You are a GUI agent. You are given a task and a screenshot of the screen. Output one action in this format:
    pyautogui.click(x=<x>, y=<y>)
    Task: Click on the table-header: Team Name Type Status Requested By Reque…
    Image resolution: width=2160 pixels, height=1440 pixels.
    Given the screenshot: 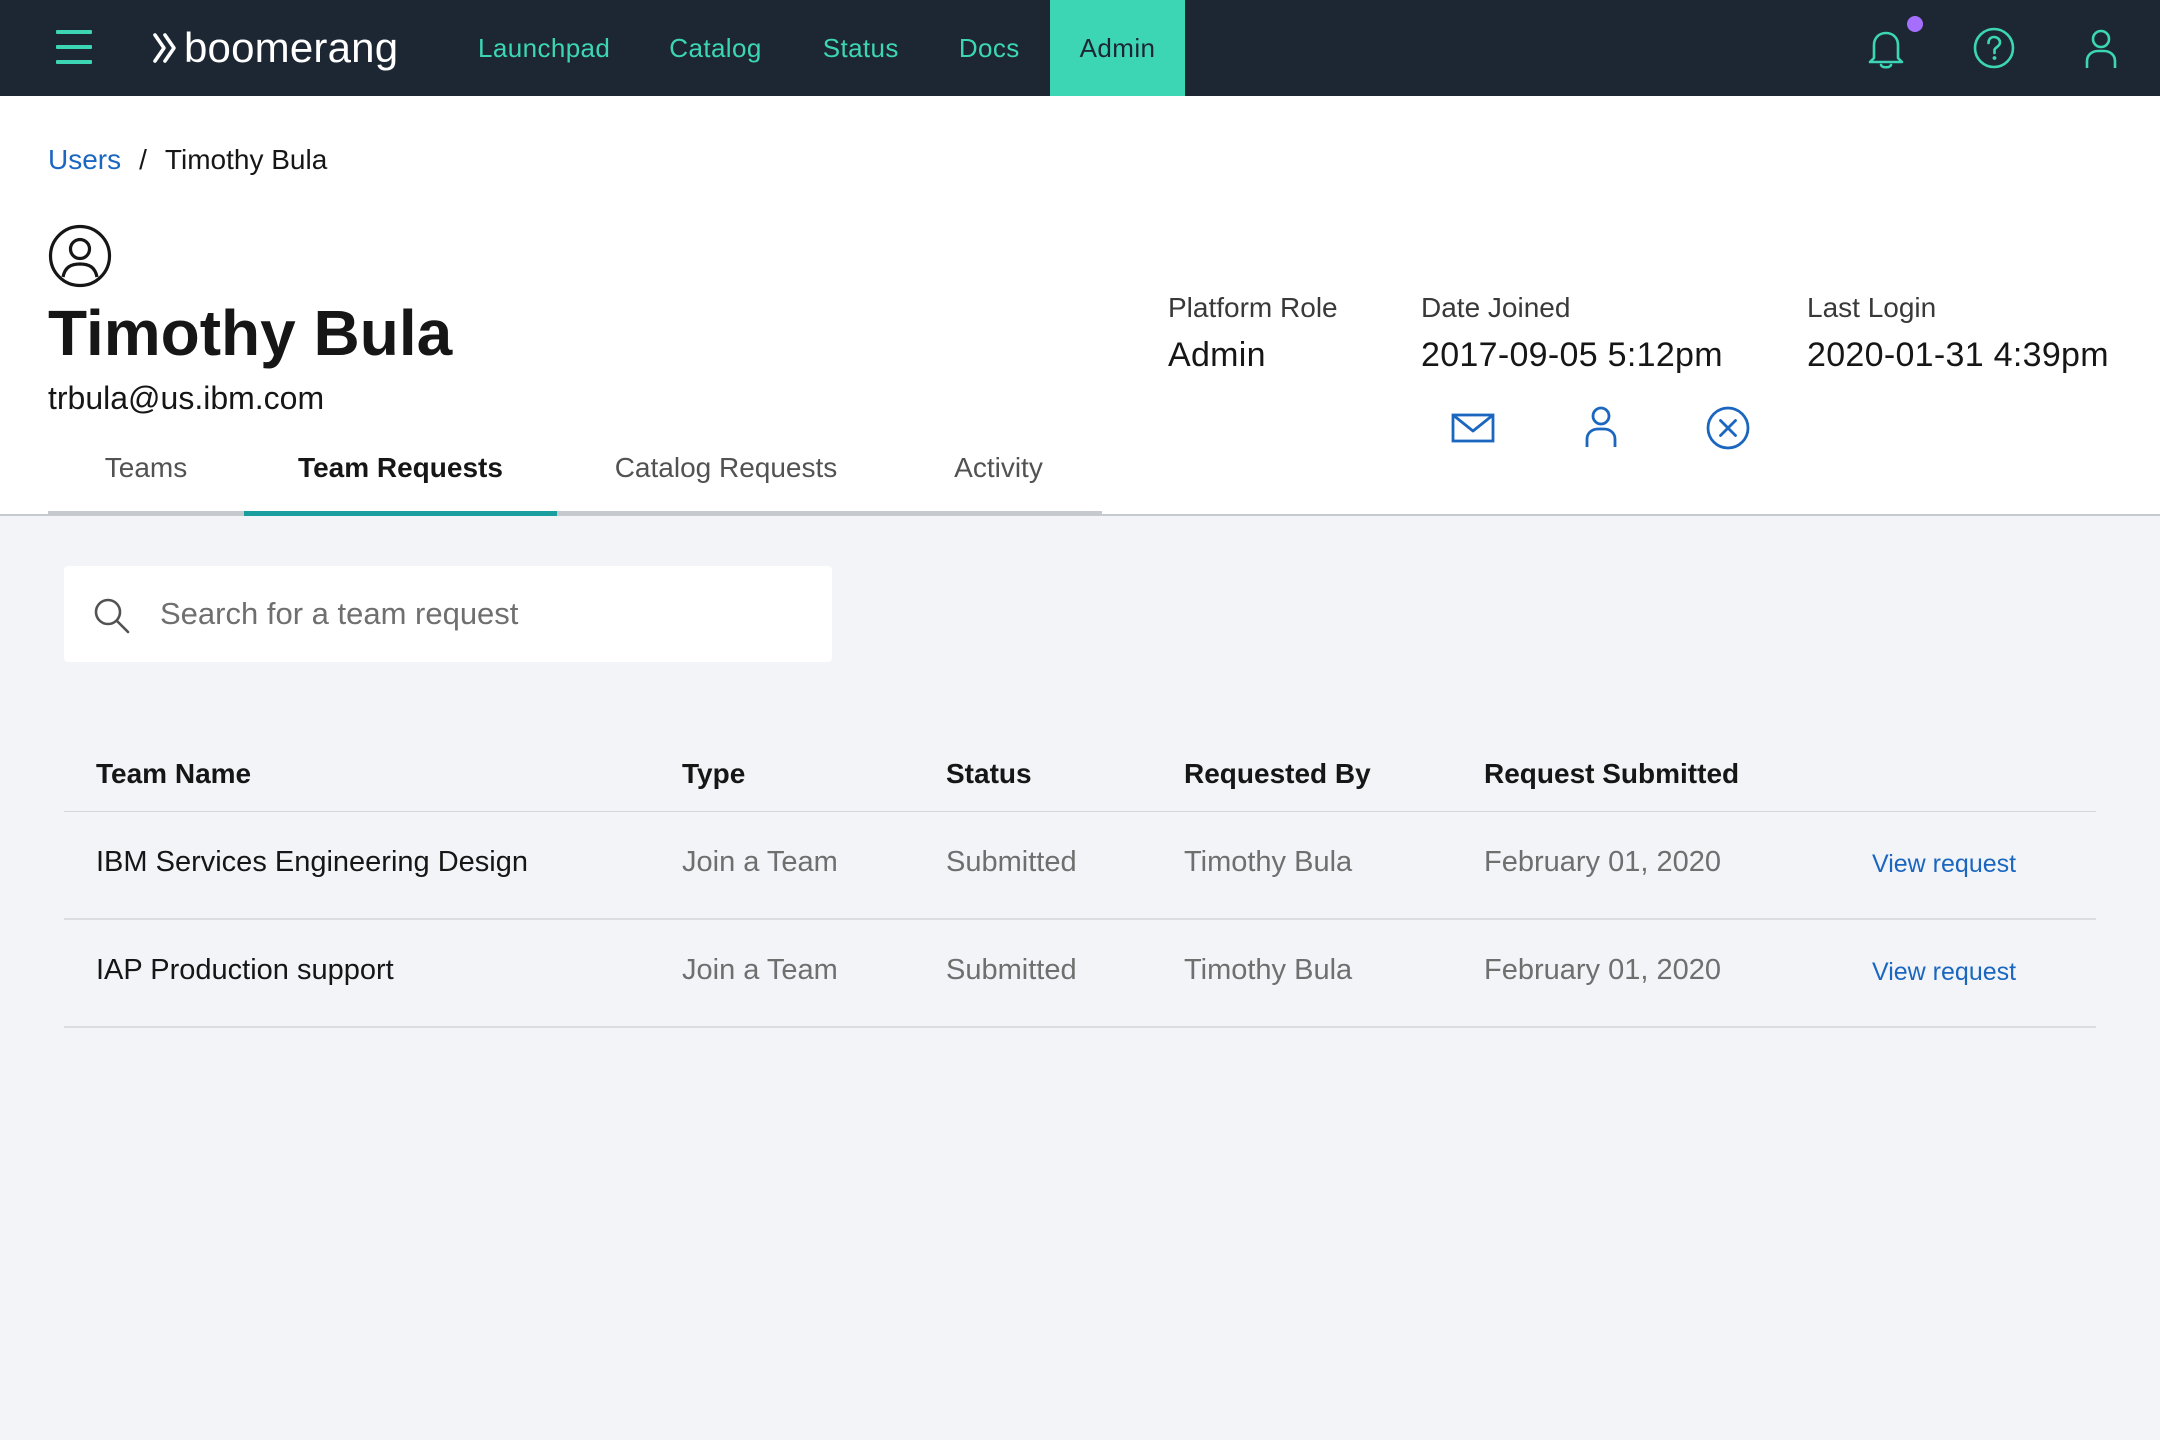 What is the action you would take?
    pyautogui.click(x=1080, y=779)
    